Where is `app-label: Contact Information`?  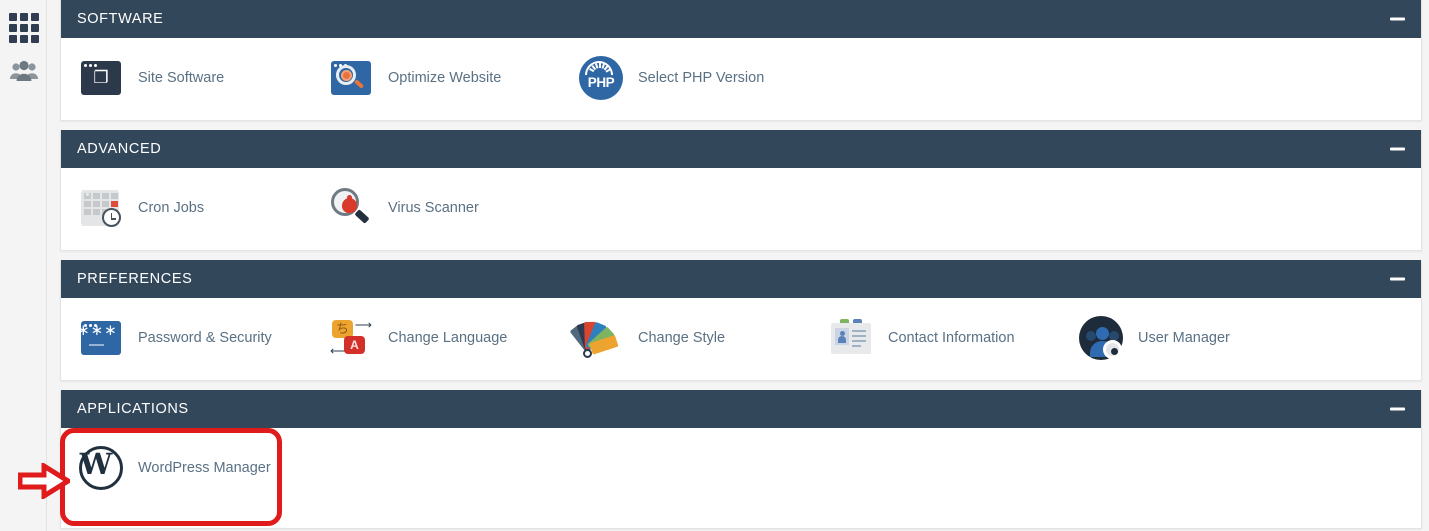
app-label: Contact Information is located at coordinates (951, 338).